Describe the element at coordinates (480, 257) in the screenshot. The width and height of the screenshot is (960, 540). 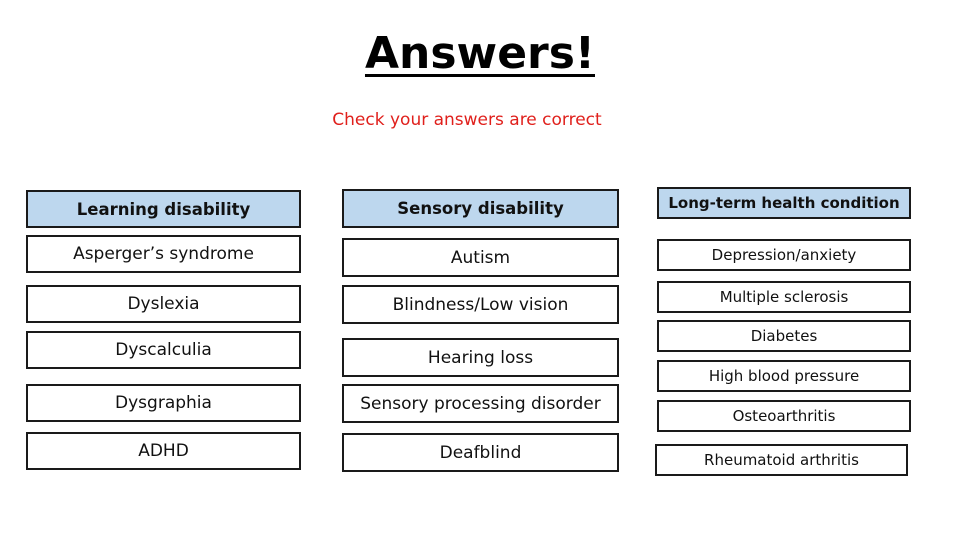
I see `answer-card: Autism` at that location.